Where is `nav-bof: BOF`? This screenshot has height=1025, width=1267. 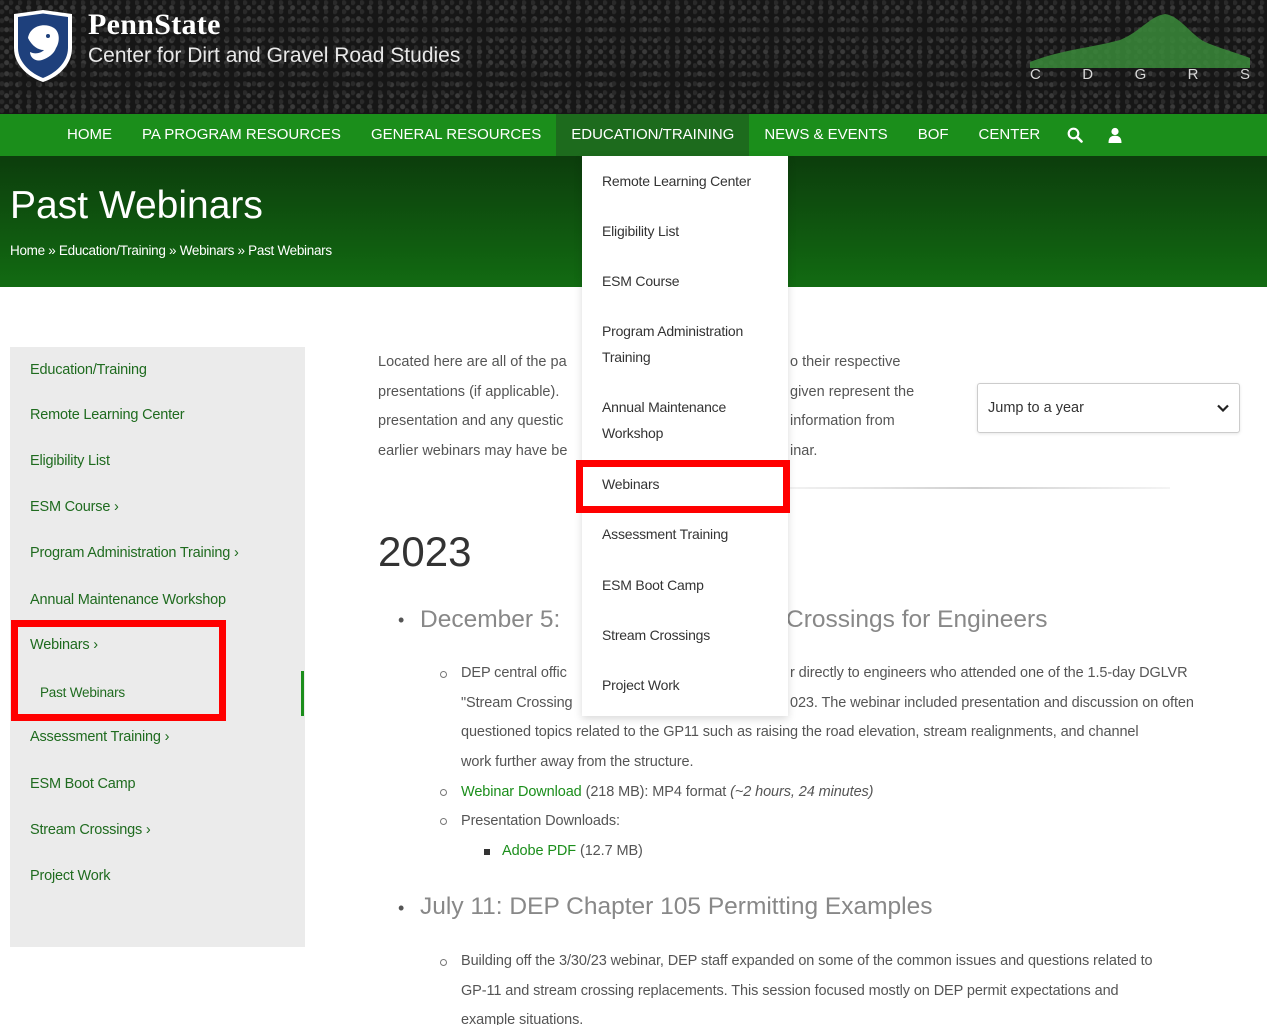 nav-bof: BOF is located at coordinates (933, 135).